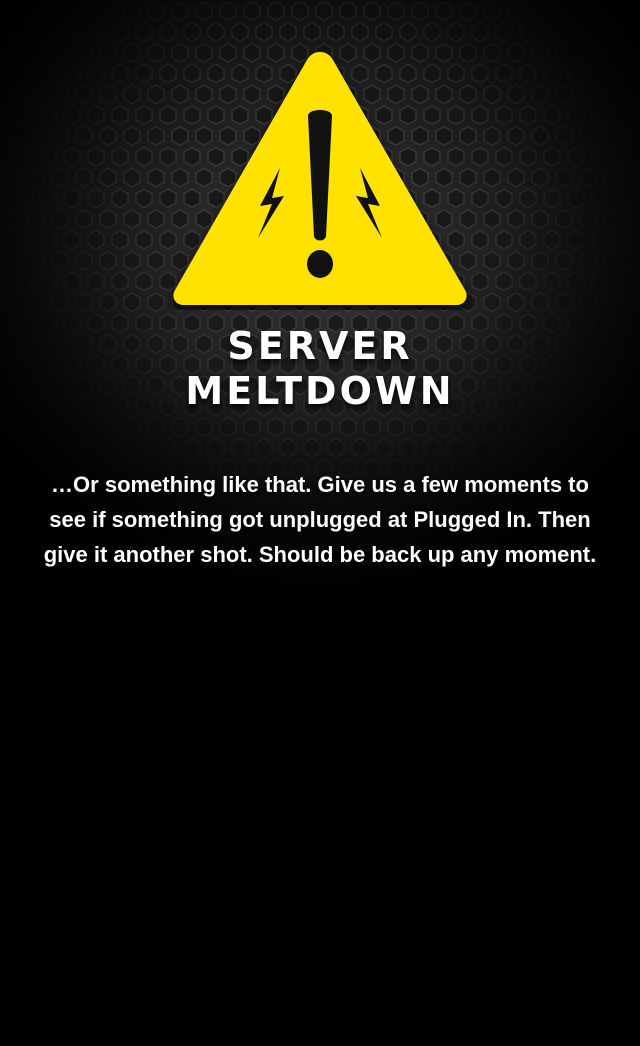 This screenshot has height=1046, width=640. I want to click on title-line-1: SERVER, so click(320, 346).